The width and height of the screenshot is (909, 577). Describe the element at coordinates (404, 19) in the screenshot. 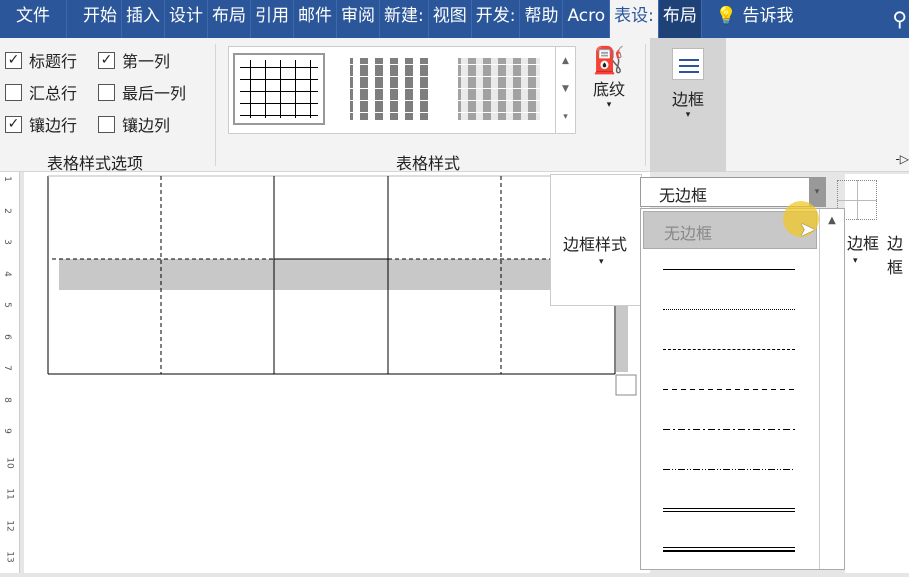

I see `tab-new: 新建:` at that location.